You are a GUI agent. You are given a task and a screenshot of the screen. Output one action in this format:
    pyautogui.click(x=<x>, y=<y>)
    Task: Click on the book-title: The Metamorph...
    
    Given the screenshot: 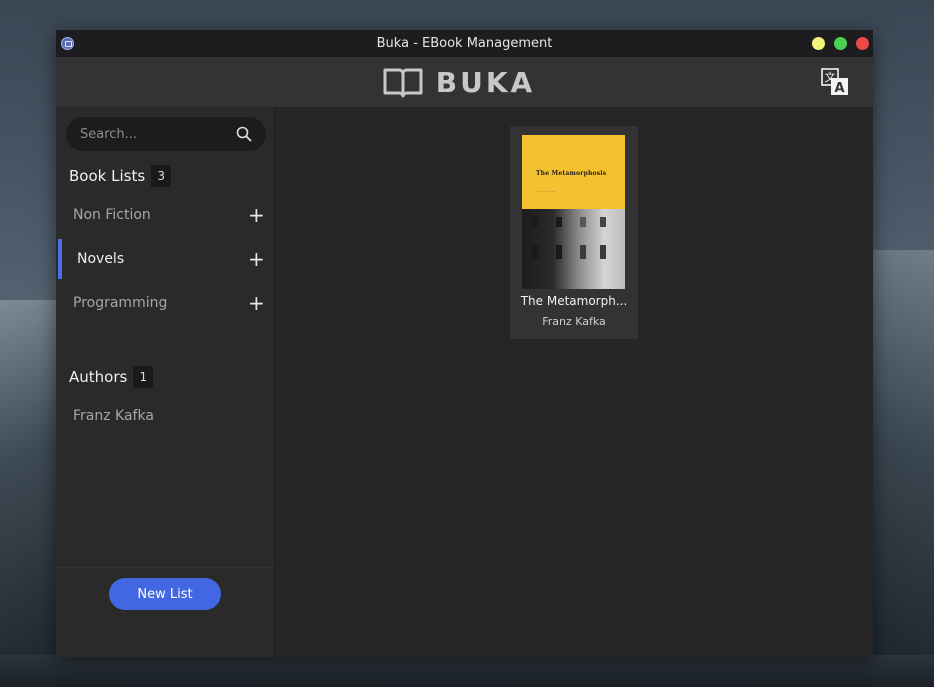 What is the action you would take?
    pyautogui.click(x=574, y=301)
    